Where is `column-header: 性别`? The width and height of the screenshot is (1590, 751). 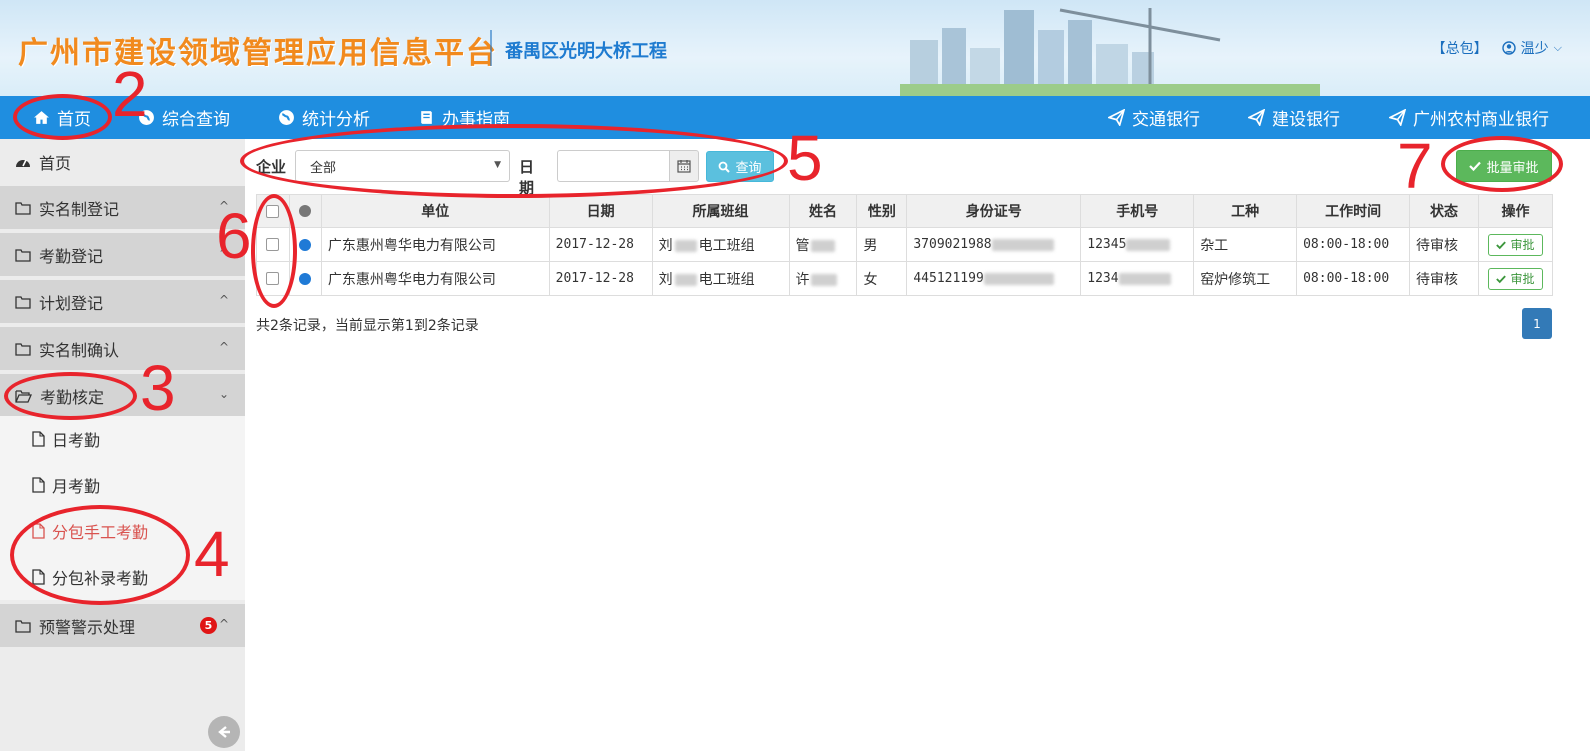
column-header: 性别 is located at coordinates (882, 211).